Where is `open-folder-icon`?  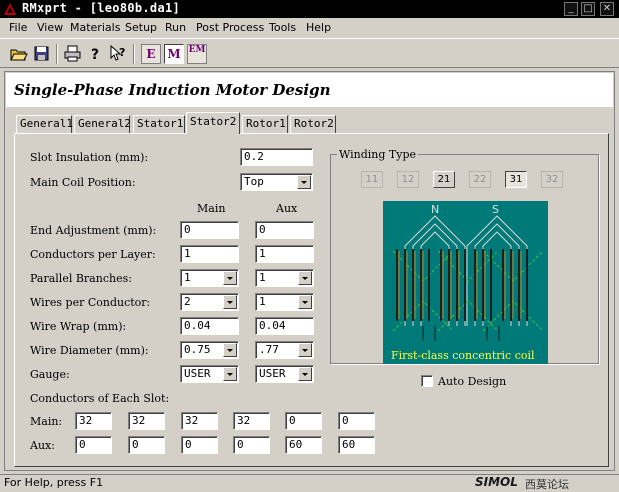 open-folder-icon is located at coordinates (18, 53).